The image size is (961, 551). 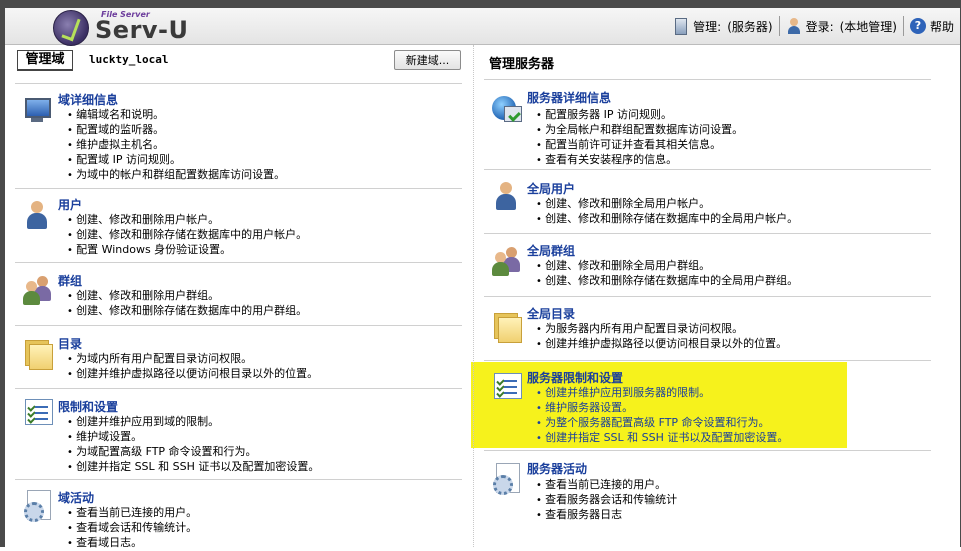 I want to click on list-item: 查看有关安装程序的信息。, so click(x=639, y=160).